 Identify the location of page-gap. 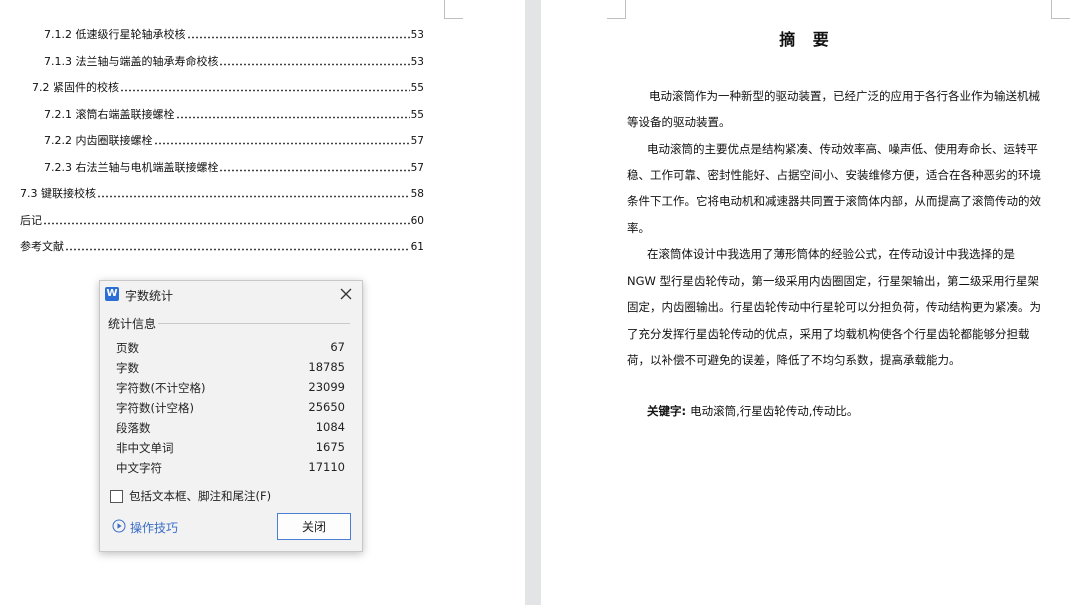
(533, 302).